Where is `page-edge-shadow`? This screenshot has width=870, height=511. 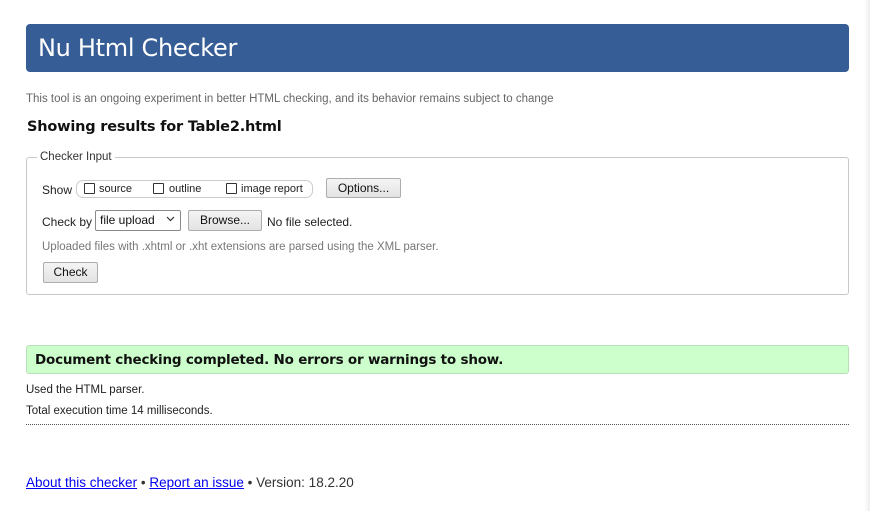 page-edge-shadow is located at coordinates (867, 255).